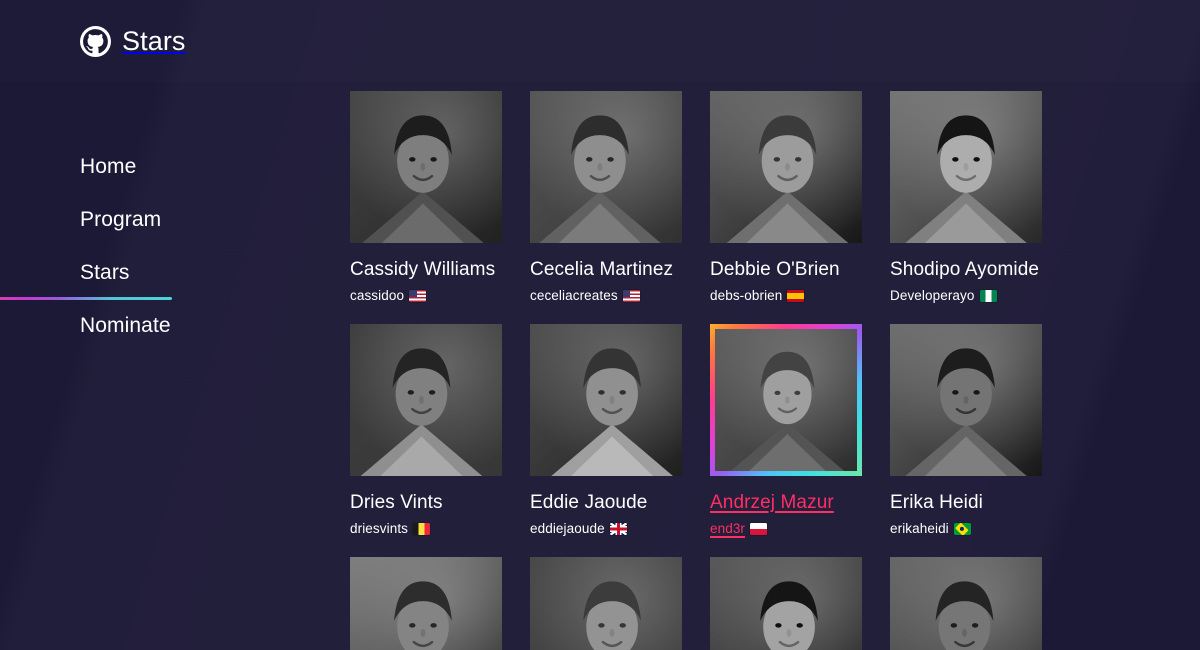 The height and width of the screenshot is (650, 1200). I want to click on star-handle: Developerayo, so click(966, 296).